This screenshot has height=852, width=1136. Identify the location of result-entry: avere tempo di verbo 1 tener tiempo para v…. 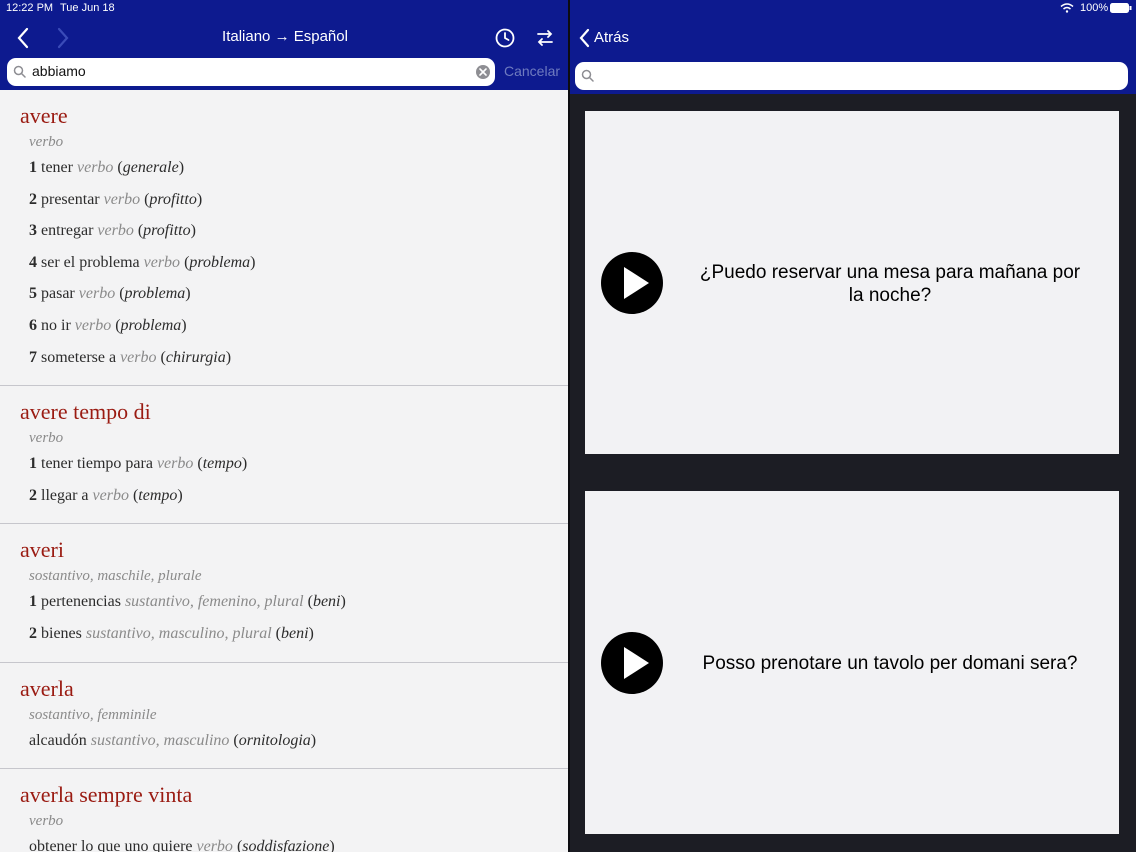
(284, 455).